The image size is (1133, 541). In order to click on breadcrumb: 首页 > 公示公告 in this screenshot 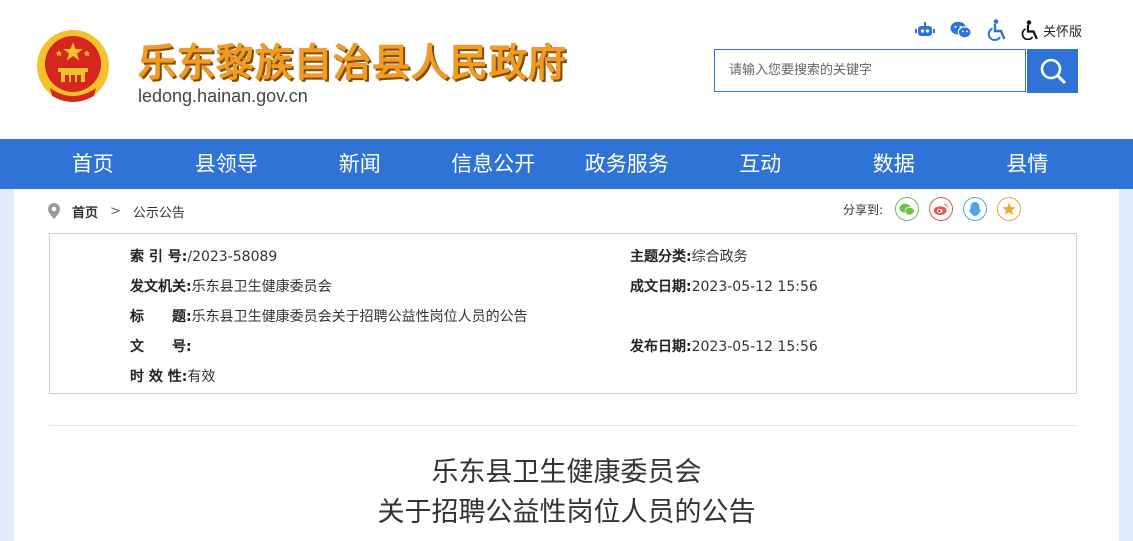, I will do `click(116, 211)`.